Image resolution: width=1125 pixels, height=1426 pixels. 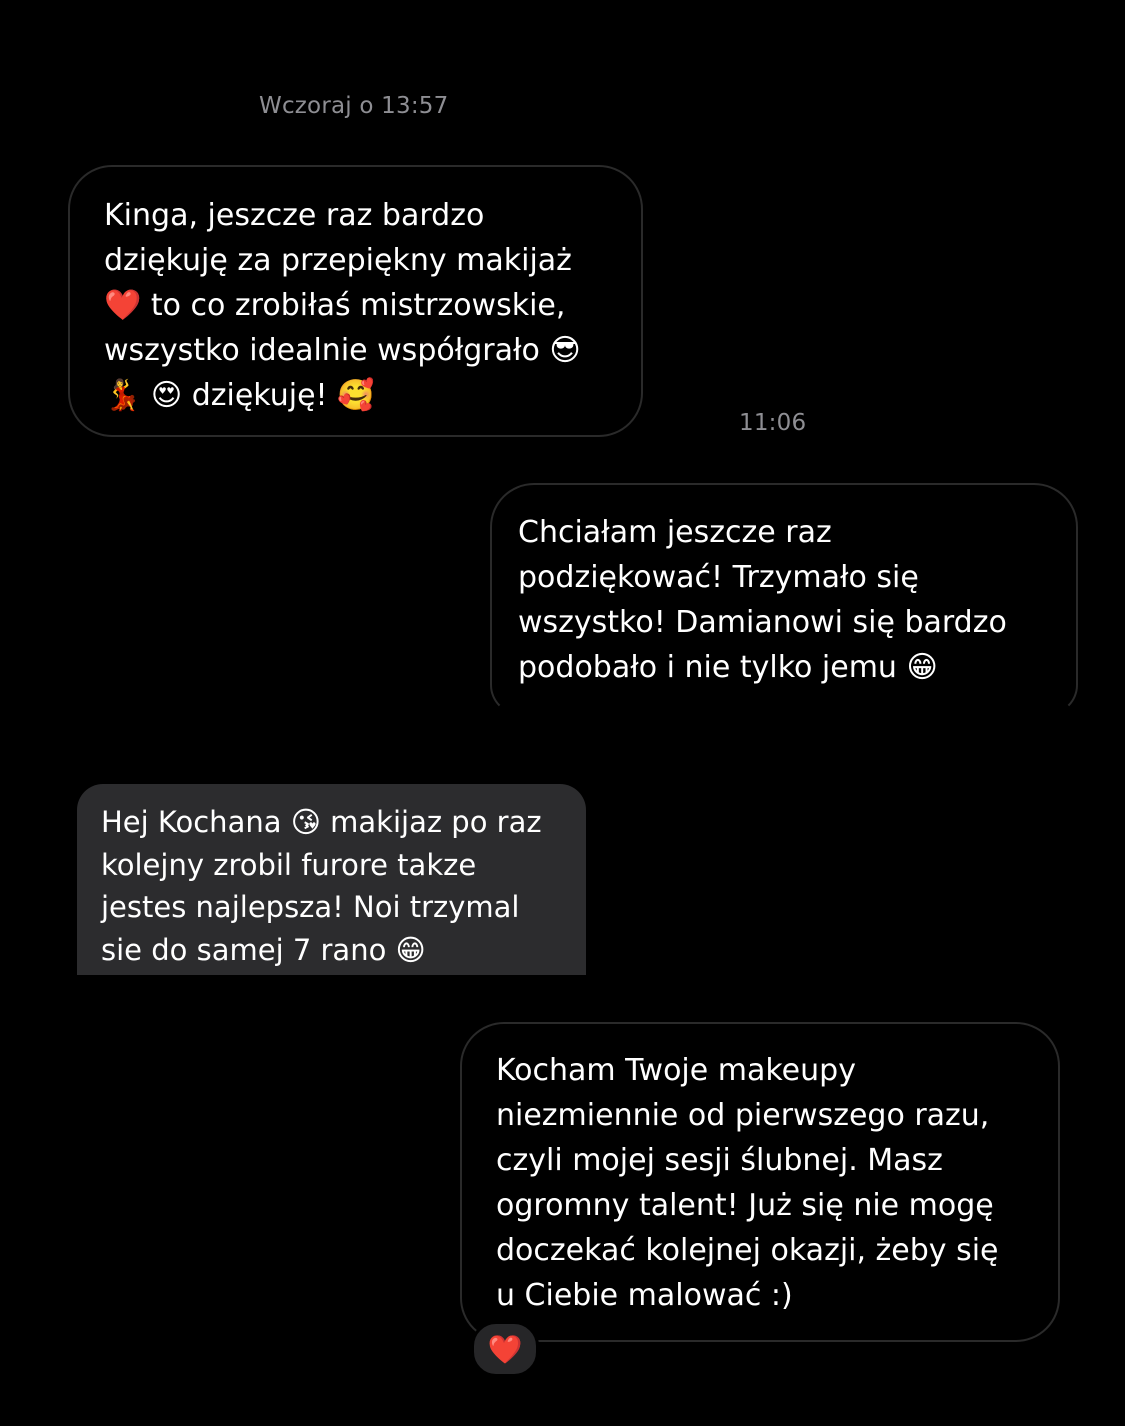 I want to click on message-line: dziękuję za przepiękny makijaż, so click(x=338, y=260).